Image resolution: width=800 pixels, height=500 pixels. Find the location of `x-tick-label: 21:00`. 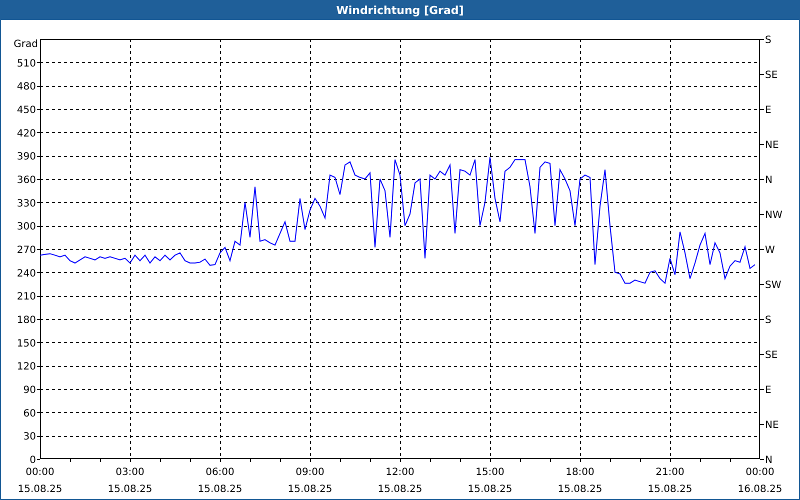

x-tick-label: 21:00 is located at coordinates (670, 472).